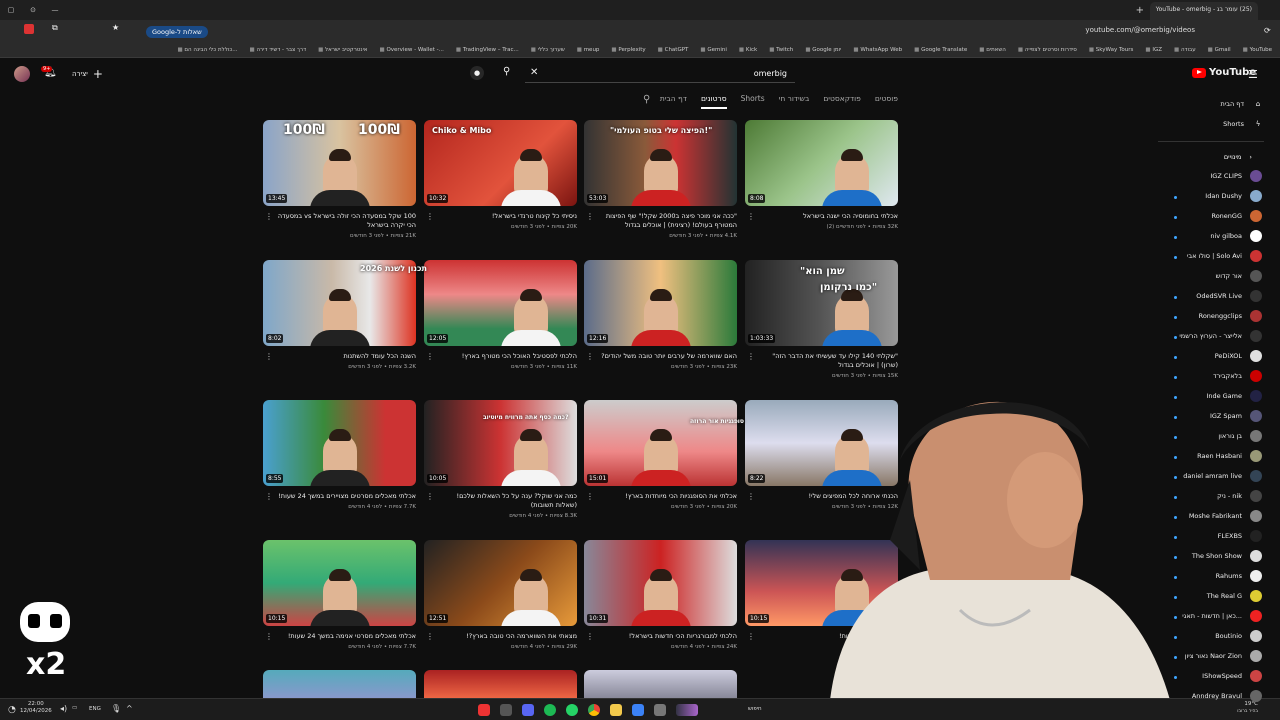  I want to click on spotify-icon, so click(550, 710).